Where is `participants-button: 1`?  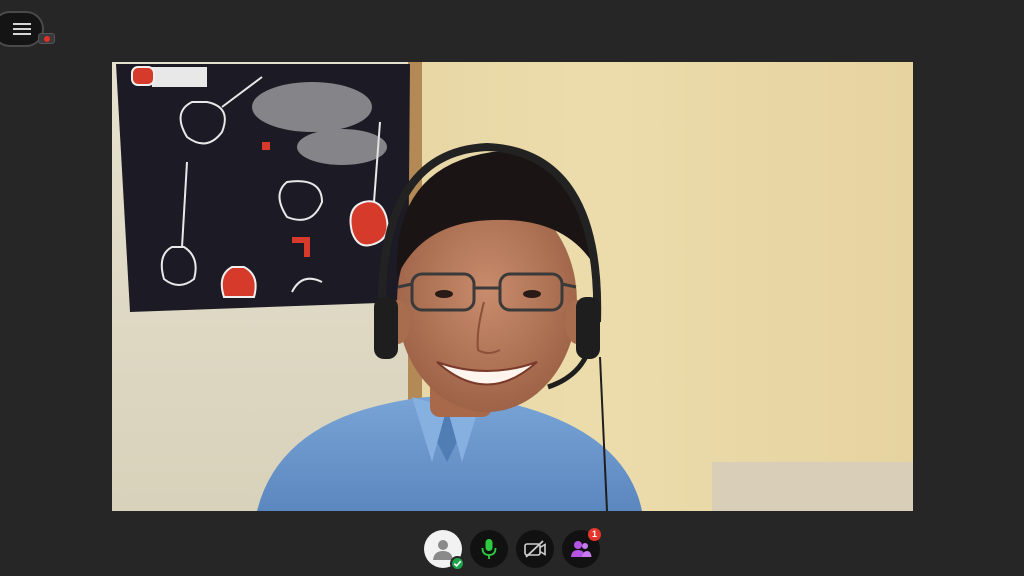 participants-button: 1 is located at coordinates (581, 548).